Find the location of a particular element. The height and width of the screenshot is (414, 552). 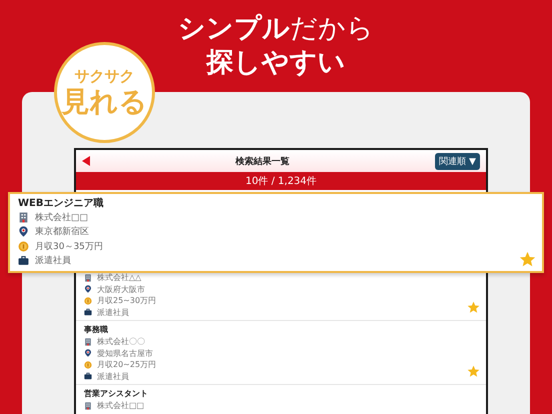

sort-button: 関連順 ▼ is located at coordinates (457, 161).